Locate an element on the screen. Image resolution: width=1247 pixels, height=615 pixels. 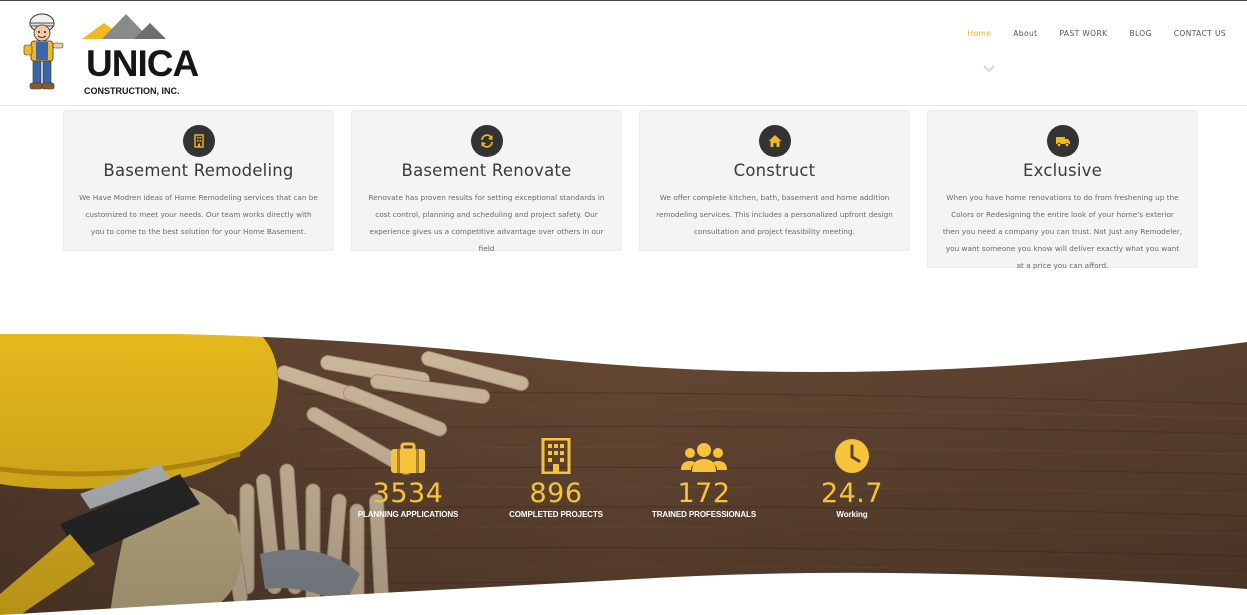
brand-logo: UNICA CONSTRUCTION, INC. is located at coordinates (110, 53).